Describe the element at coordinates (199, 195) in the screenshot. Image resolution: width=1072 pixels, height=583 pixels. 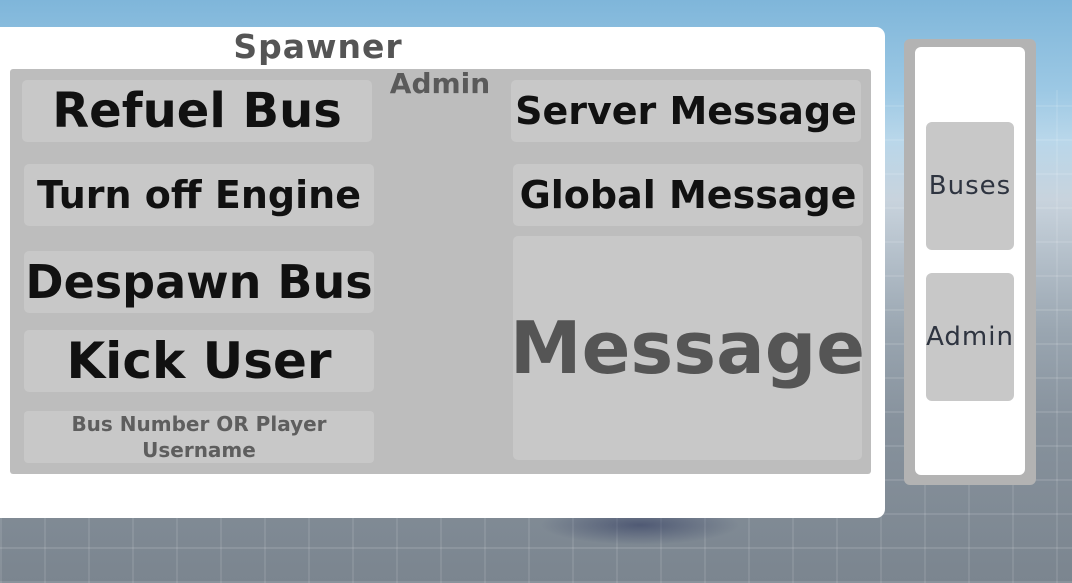
I see `turn-off-engine-button: Turn off Engine` at that location.